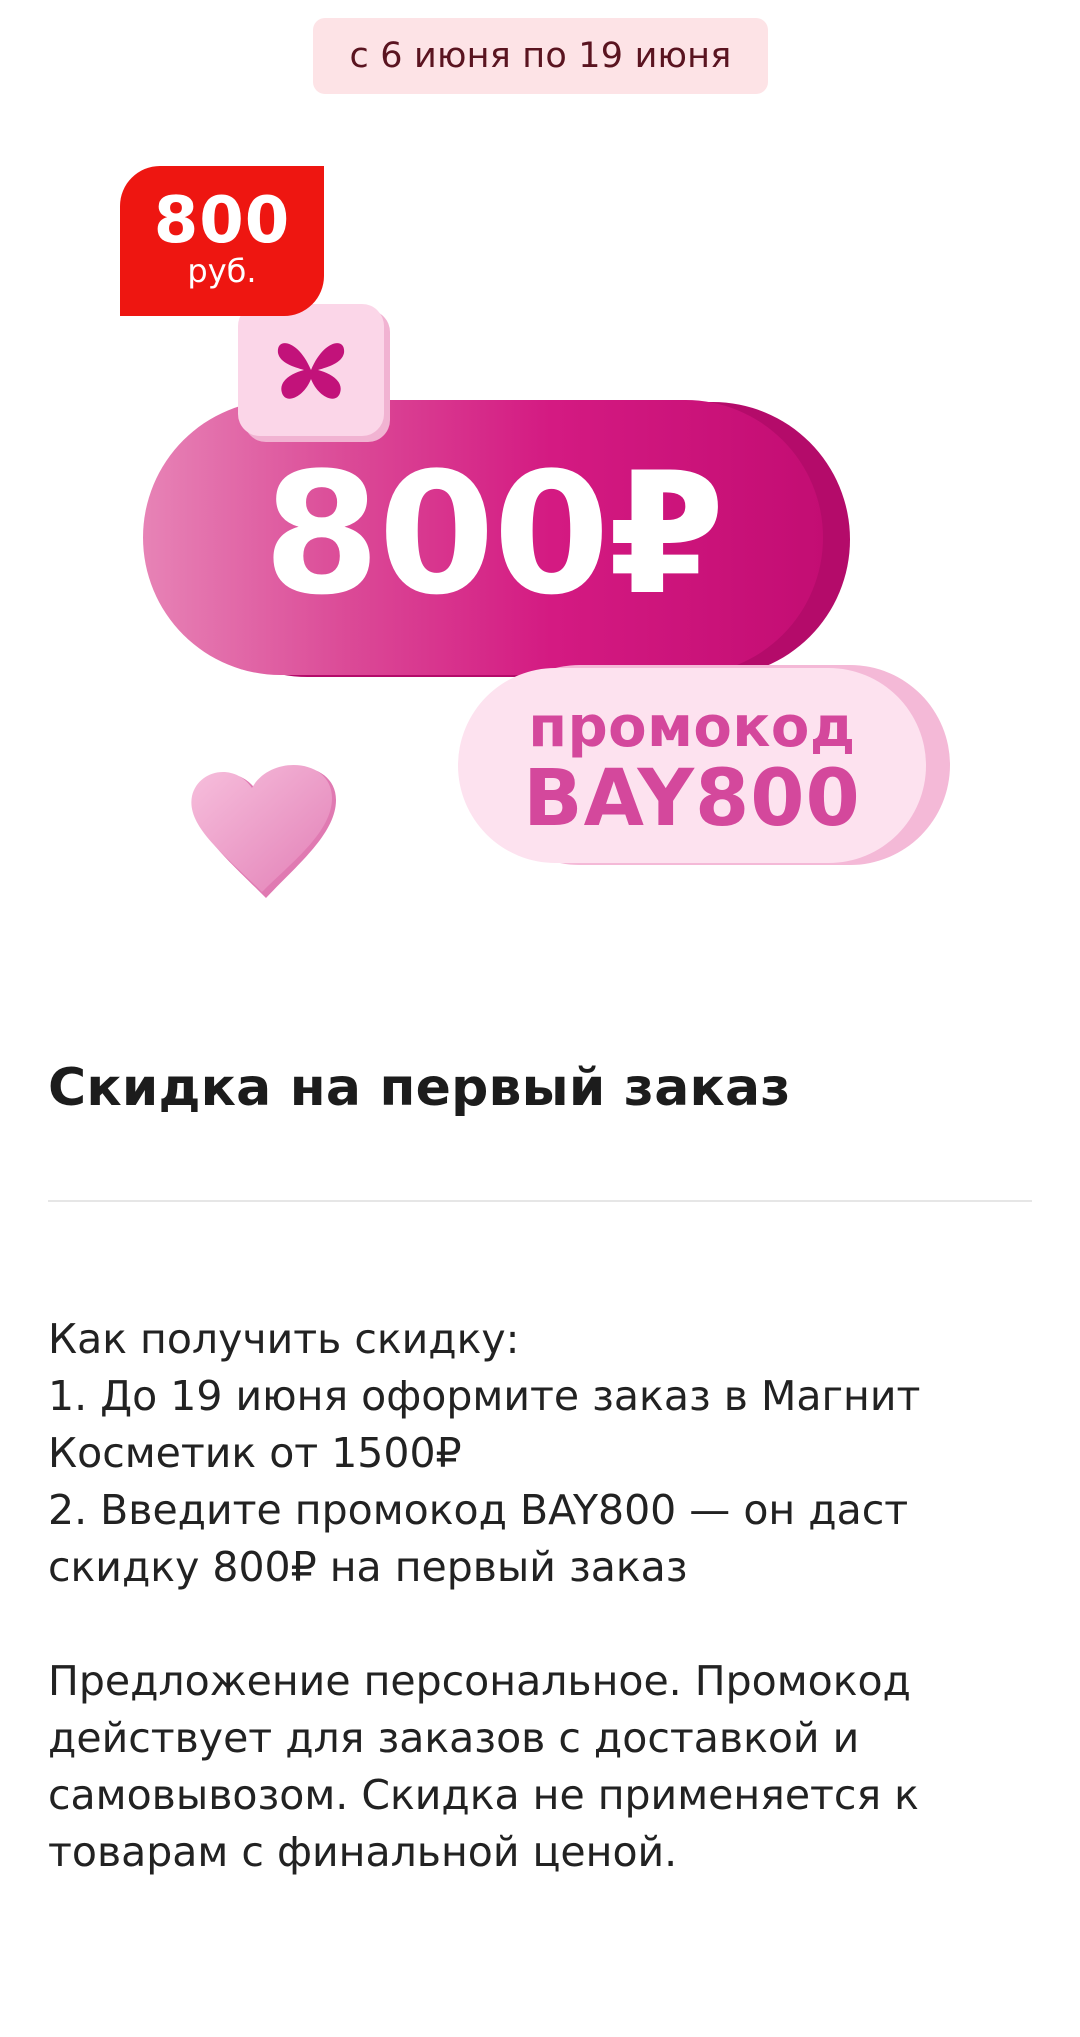 The height and width of the screenshot is (2037, 1080). I want to click on badge-amount: 800, so click(222, 221).